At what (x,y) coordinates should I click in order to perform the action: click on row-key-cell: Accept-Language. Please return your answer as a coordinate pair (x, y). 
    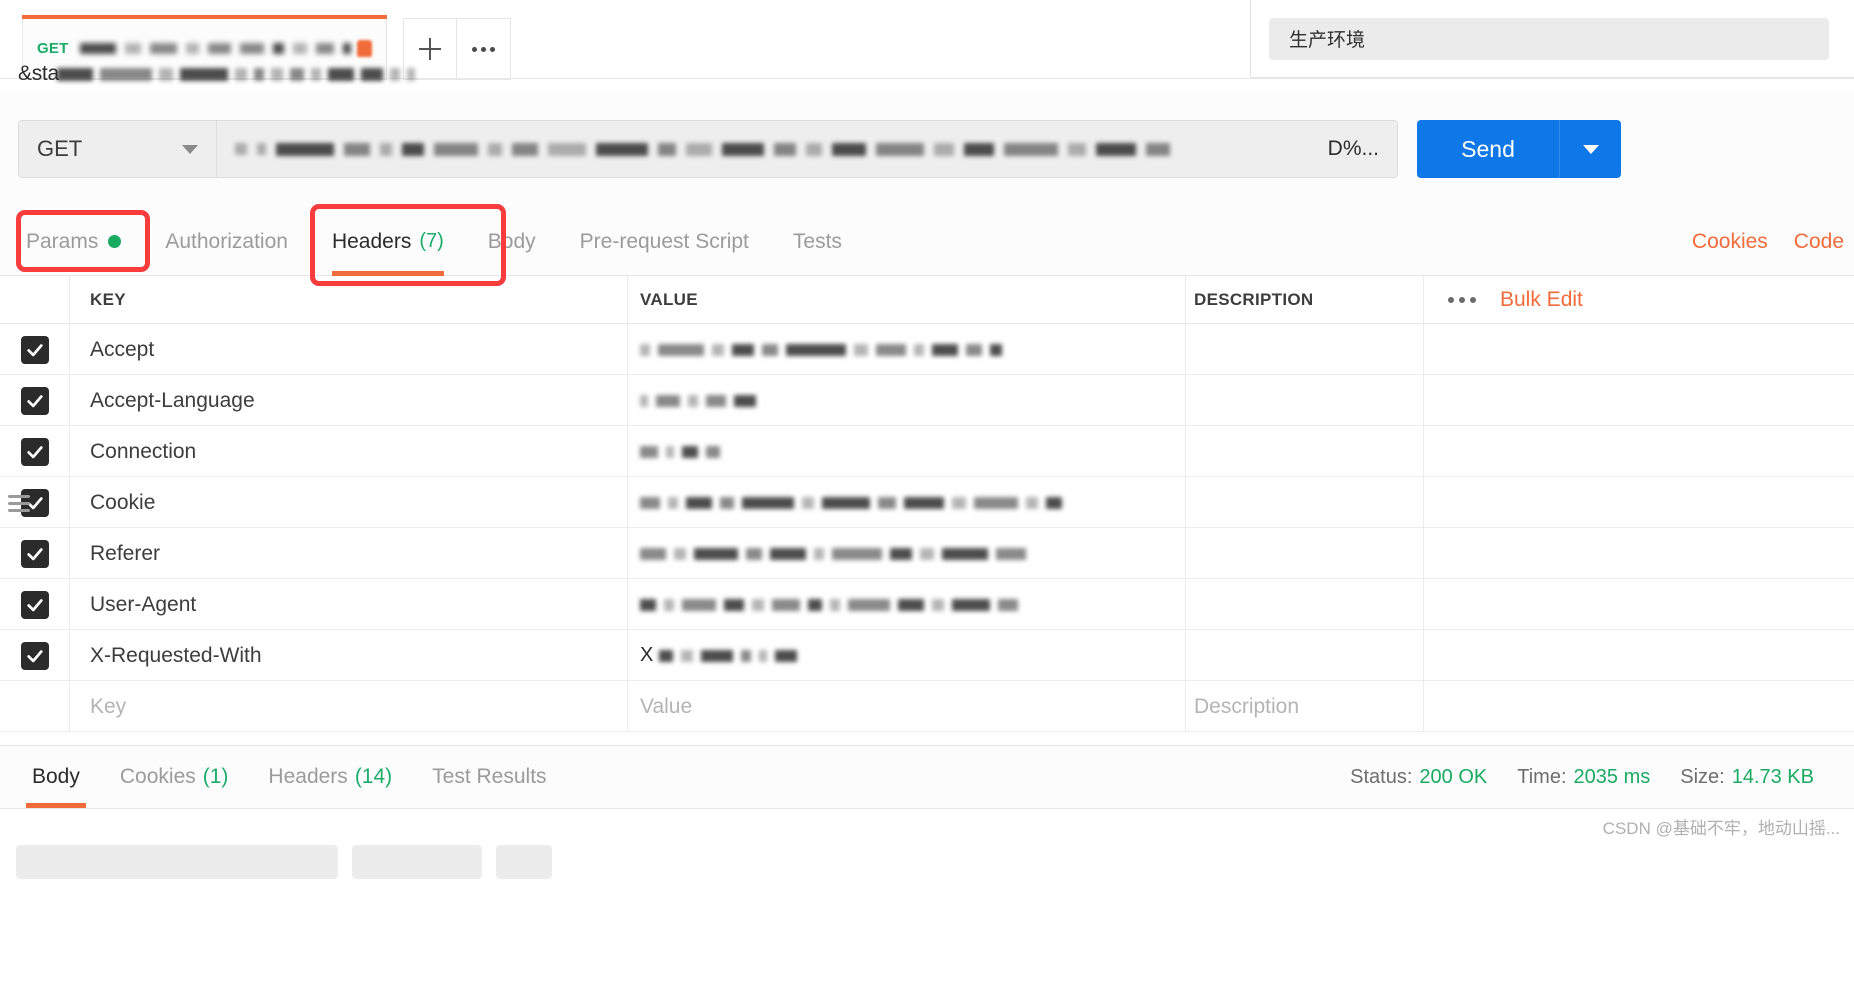
    Looking at the image, I should click on (349, 400).